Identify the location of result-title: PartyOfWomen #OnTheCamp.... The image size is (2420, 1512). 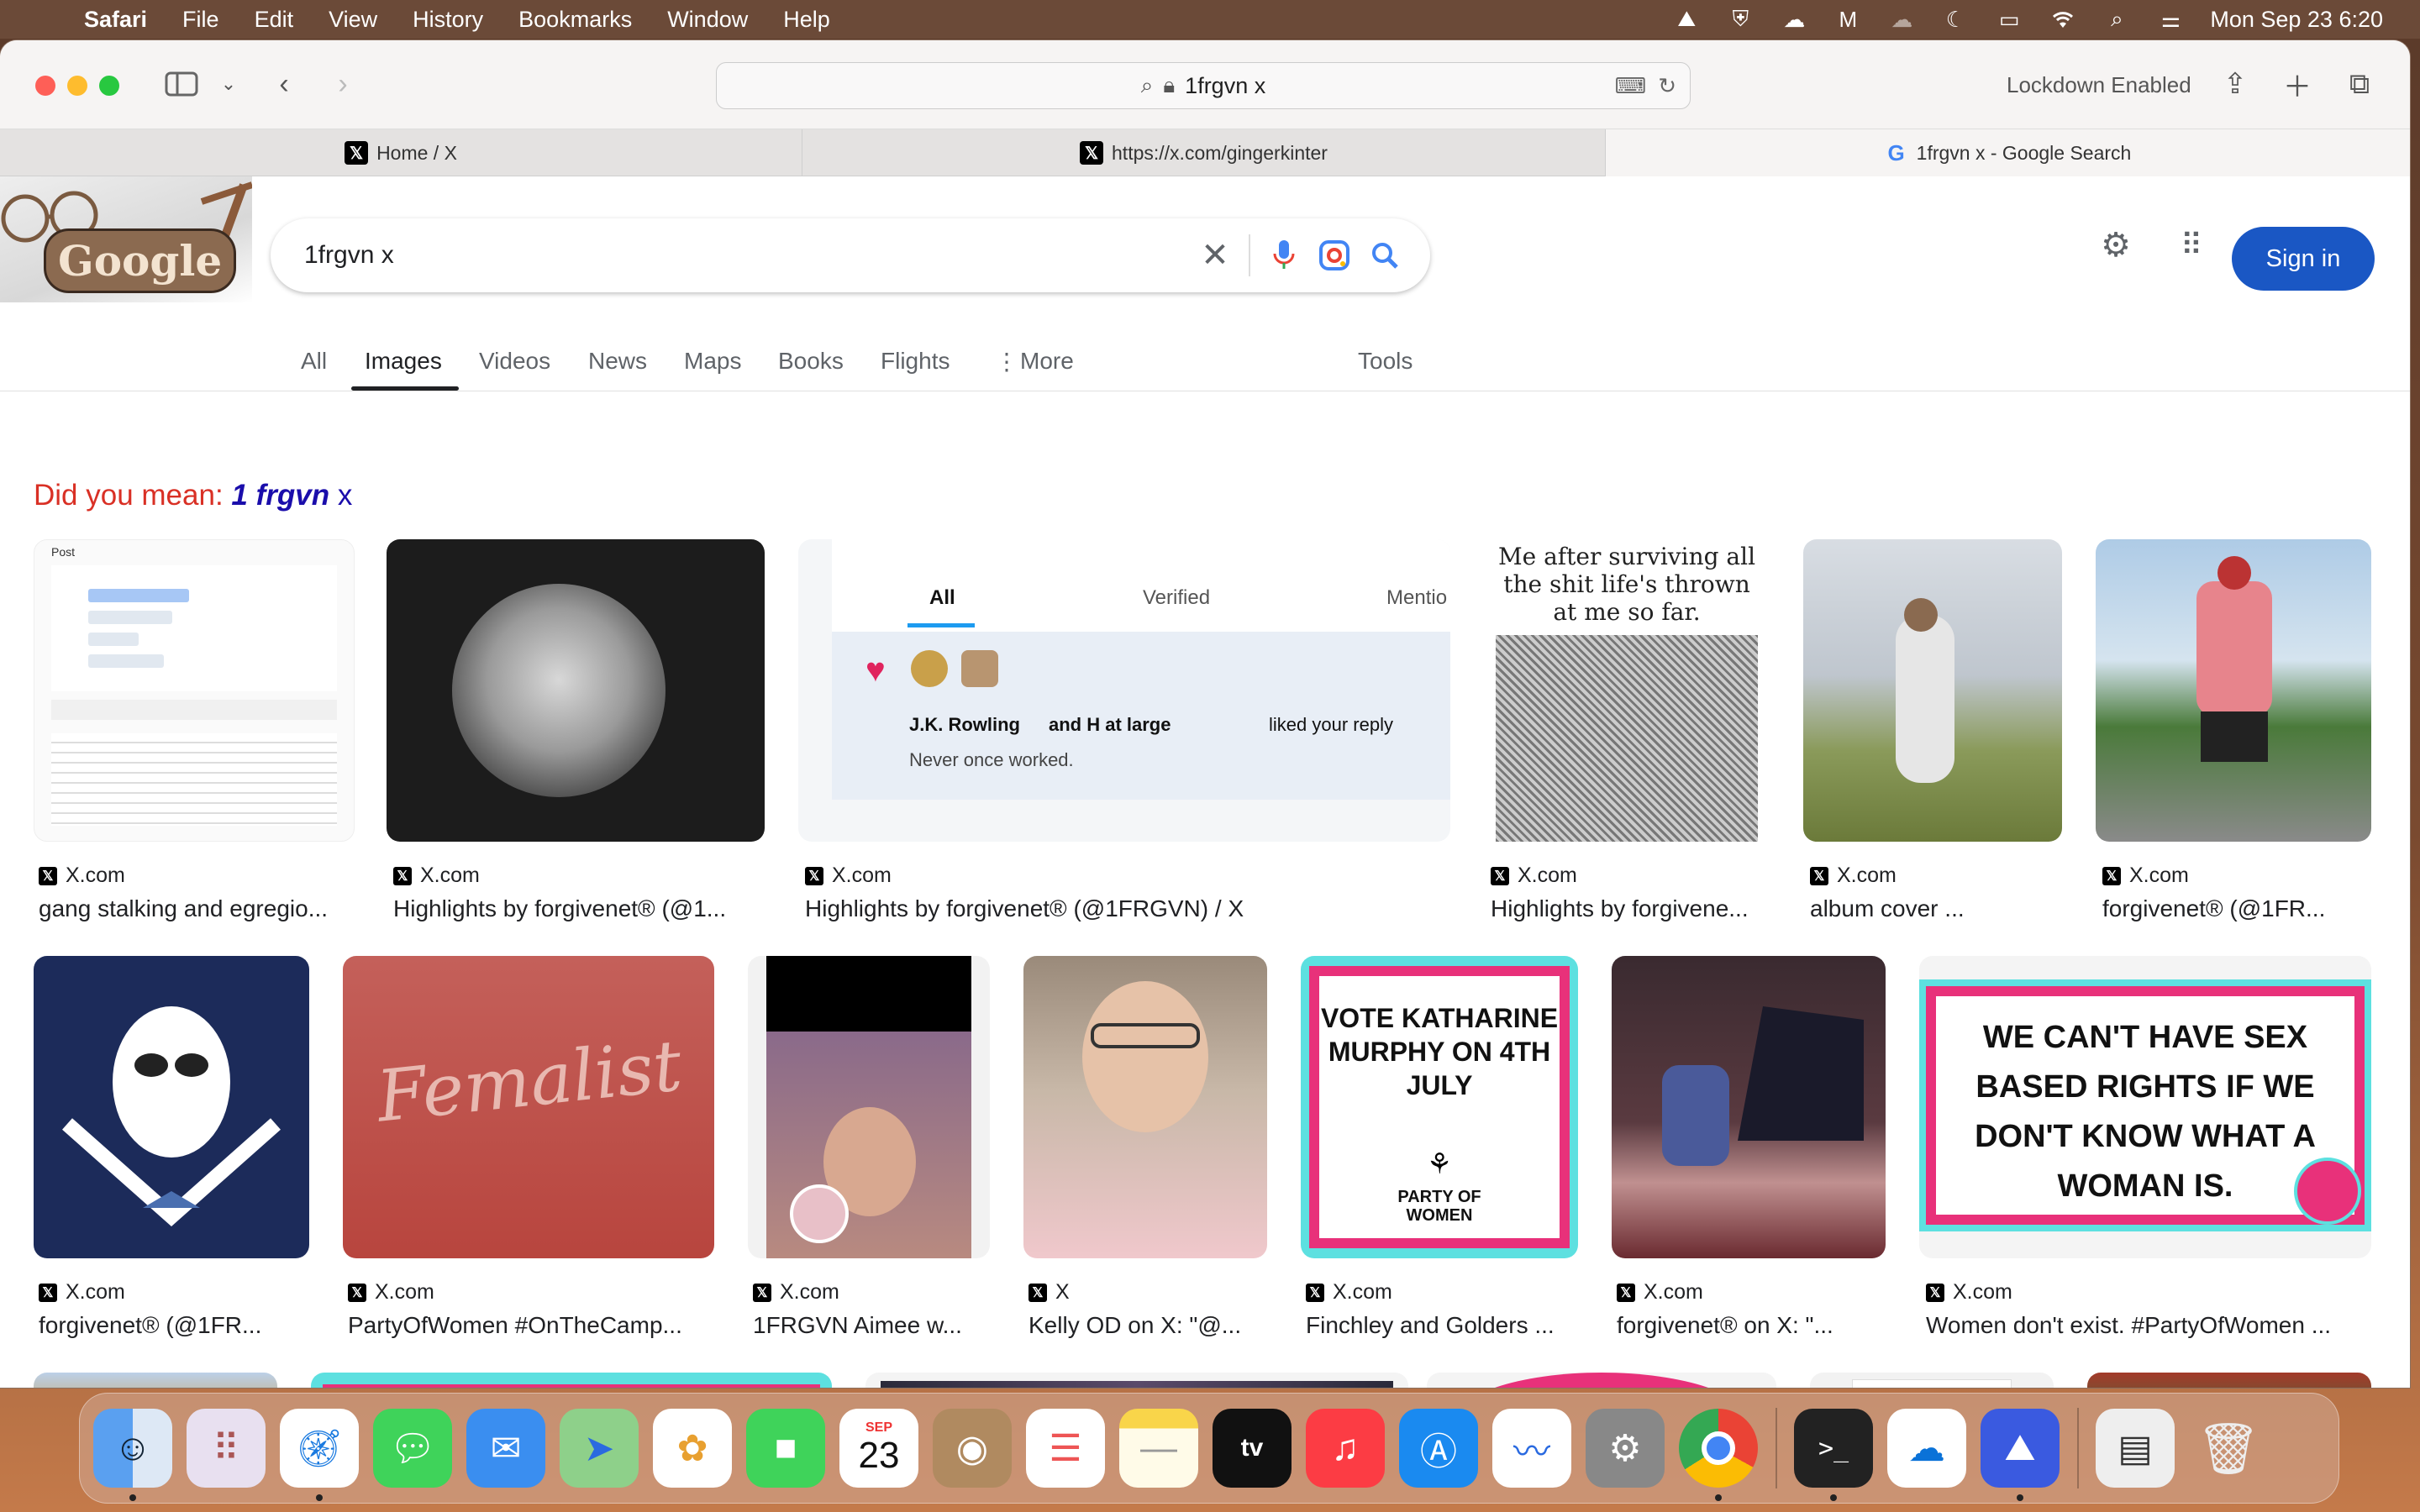
(533, 1325).